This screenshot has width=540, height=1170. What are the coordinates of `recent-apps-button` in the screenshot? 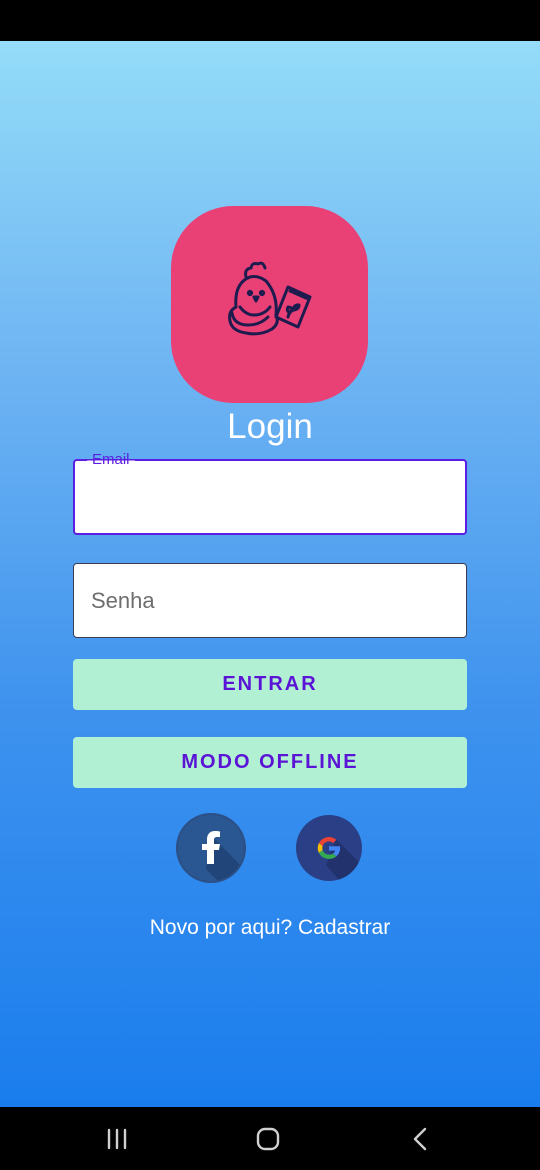 It's located at (118, 1139).